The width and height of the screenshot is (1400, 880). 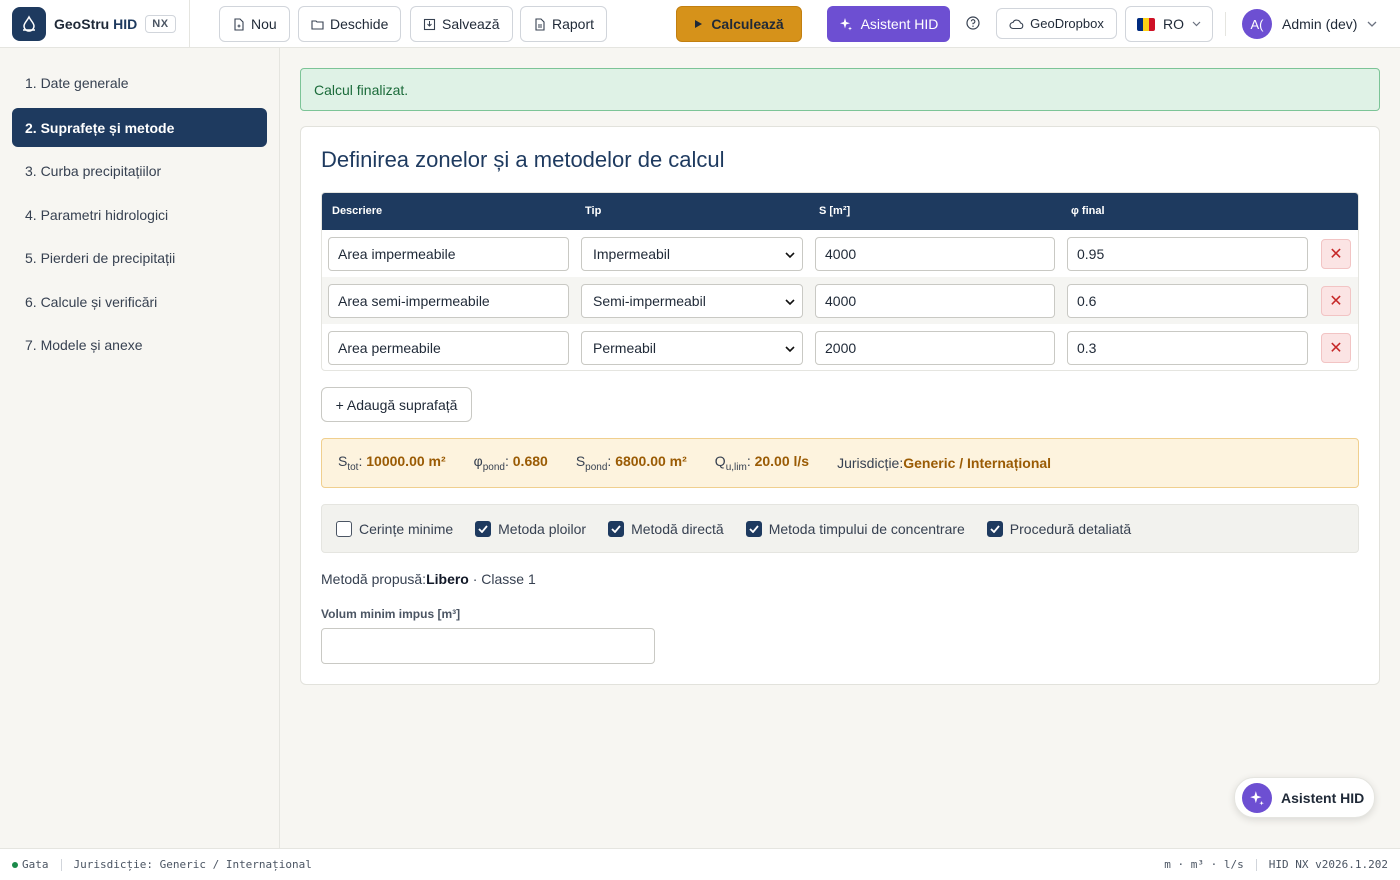 I want to click on status-dot-icon, so click(x=15, y=864).